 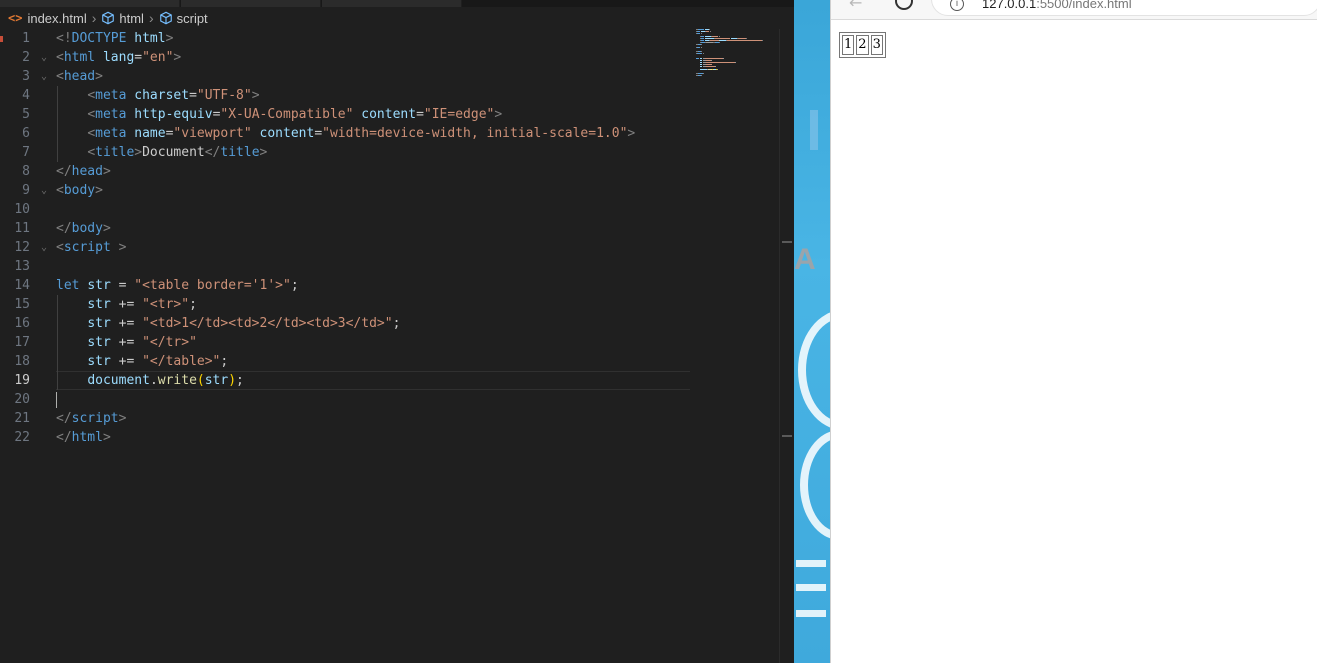 What do you see at coordinates (87, 437) in the screenshot?
I see `code-token: html` at bounding box center [87, 437].